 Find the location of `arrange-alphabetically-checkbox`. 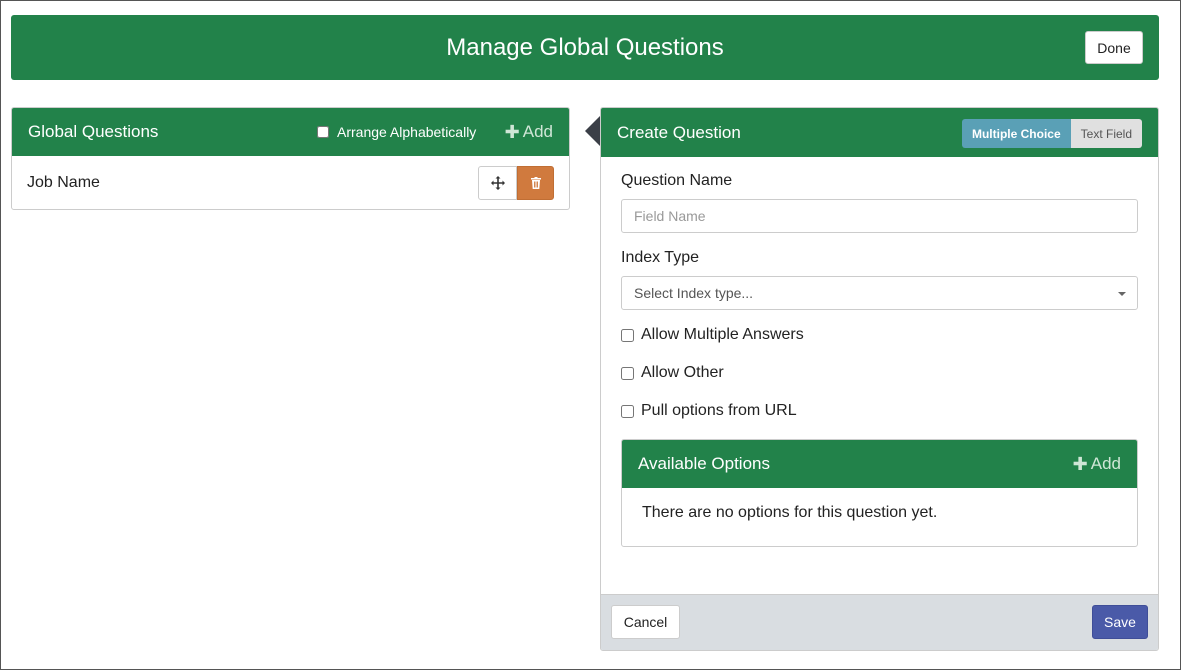

arrange-alphabetically-checkbox is located at coordinates (323, 132).